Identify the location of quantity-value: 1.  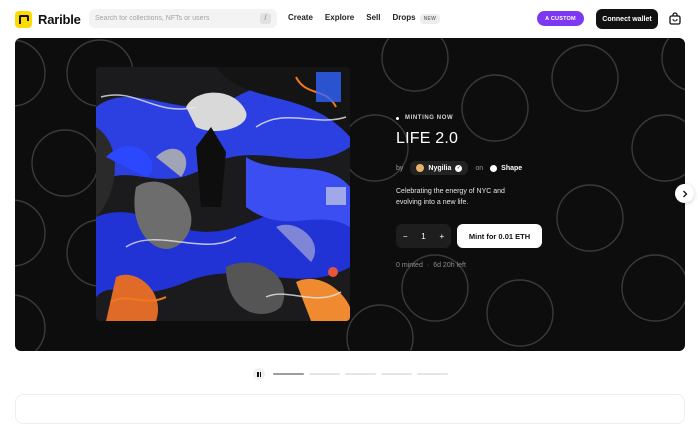
(423, 236).